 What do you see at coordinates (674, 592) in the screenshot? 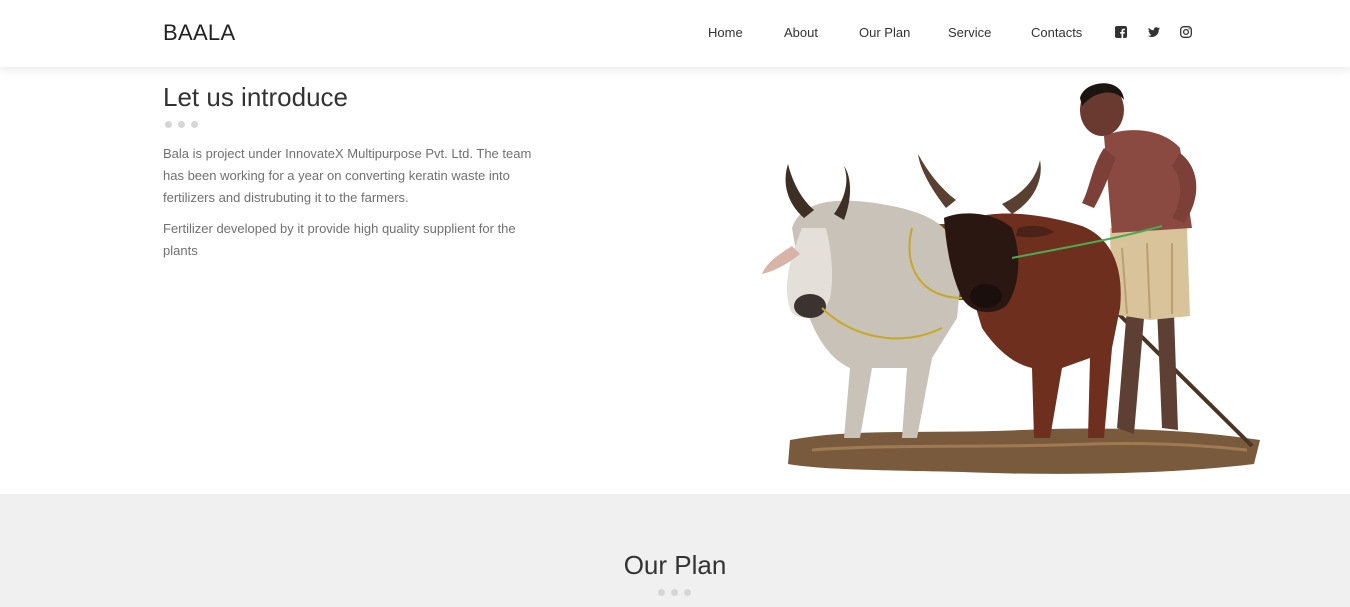
I see `plan-divider-dots` at bounding box center [674, 592].